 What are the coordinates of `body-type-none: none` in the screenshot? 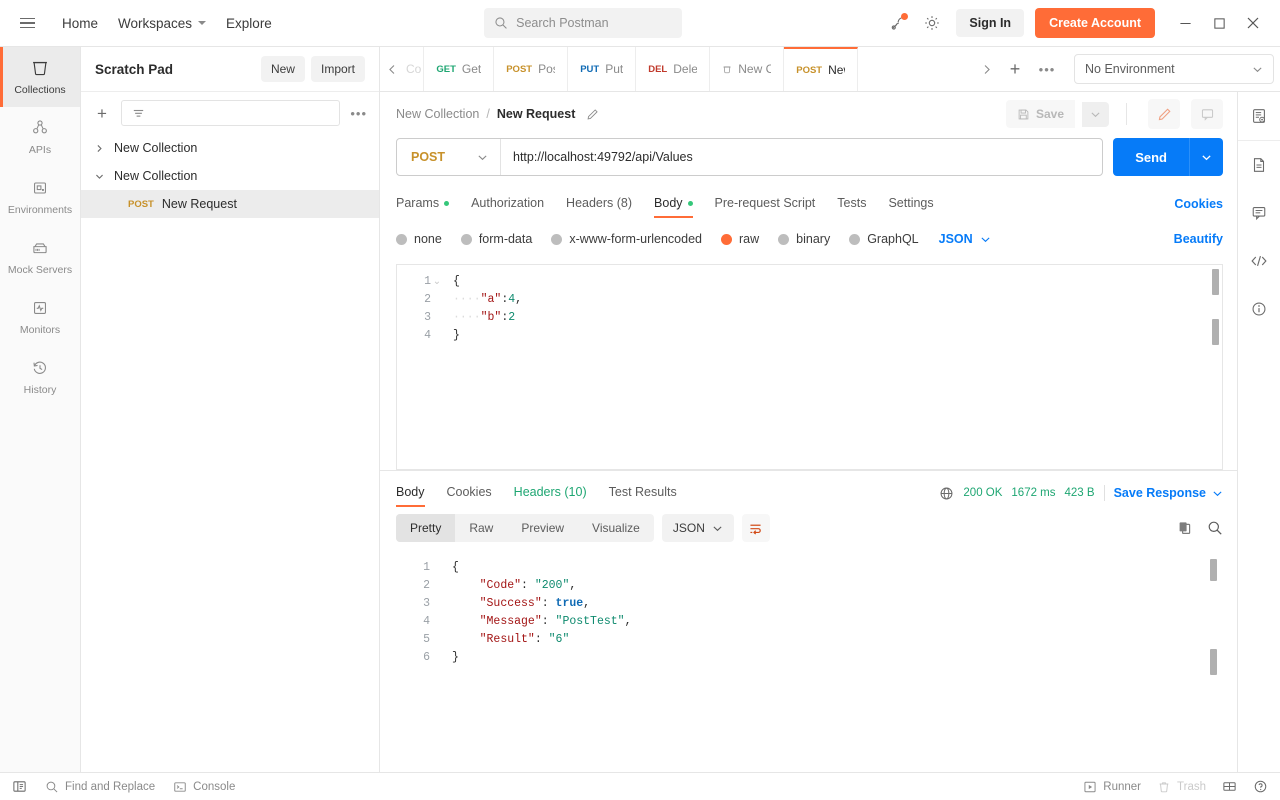 It's located at (419, 239).